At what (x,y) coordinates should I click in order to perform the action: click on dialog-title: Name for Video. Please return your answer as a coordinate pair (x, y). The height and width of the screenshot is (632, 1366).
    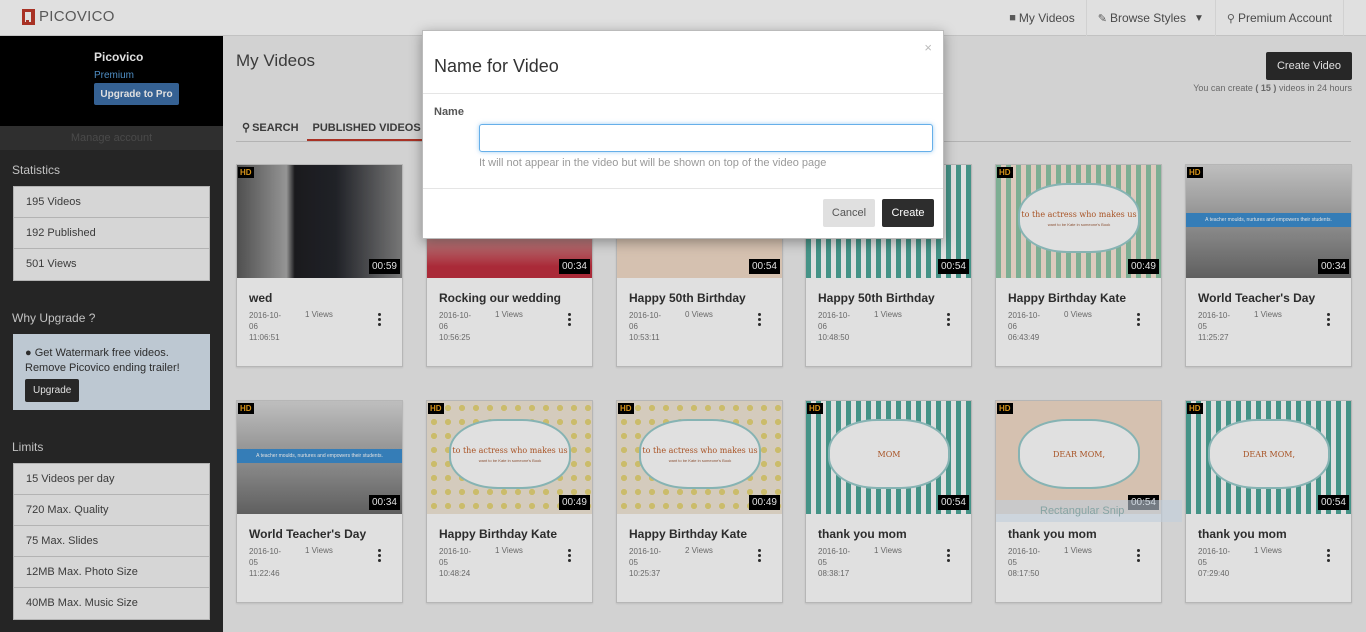
    Looking at the image, I should click on (496, 66).